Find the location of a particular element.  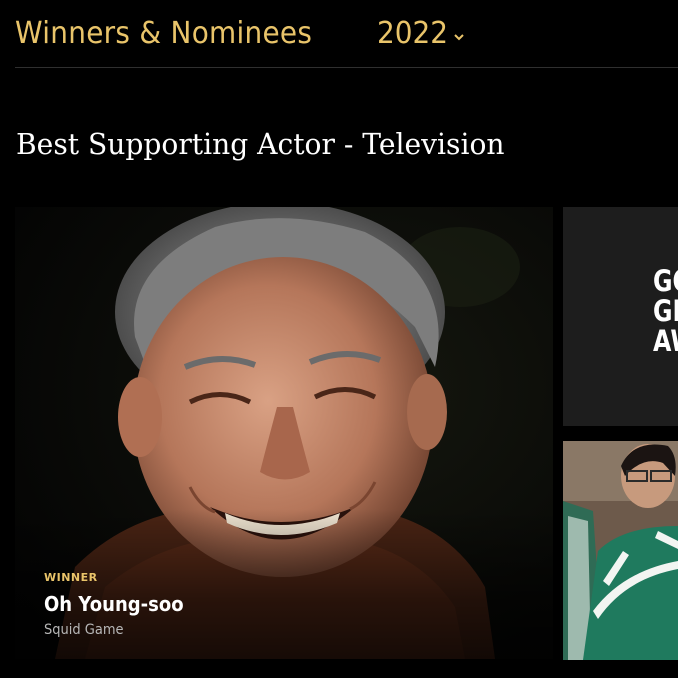

nominee-show: Squid Game is located at coordinates (84, 630).